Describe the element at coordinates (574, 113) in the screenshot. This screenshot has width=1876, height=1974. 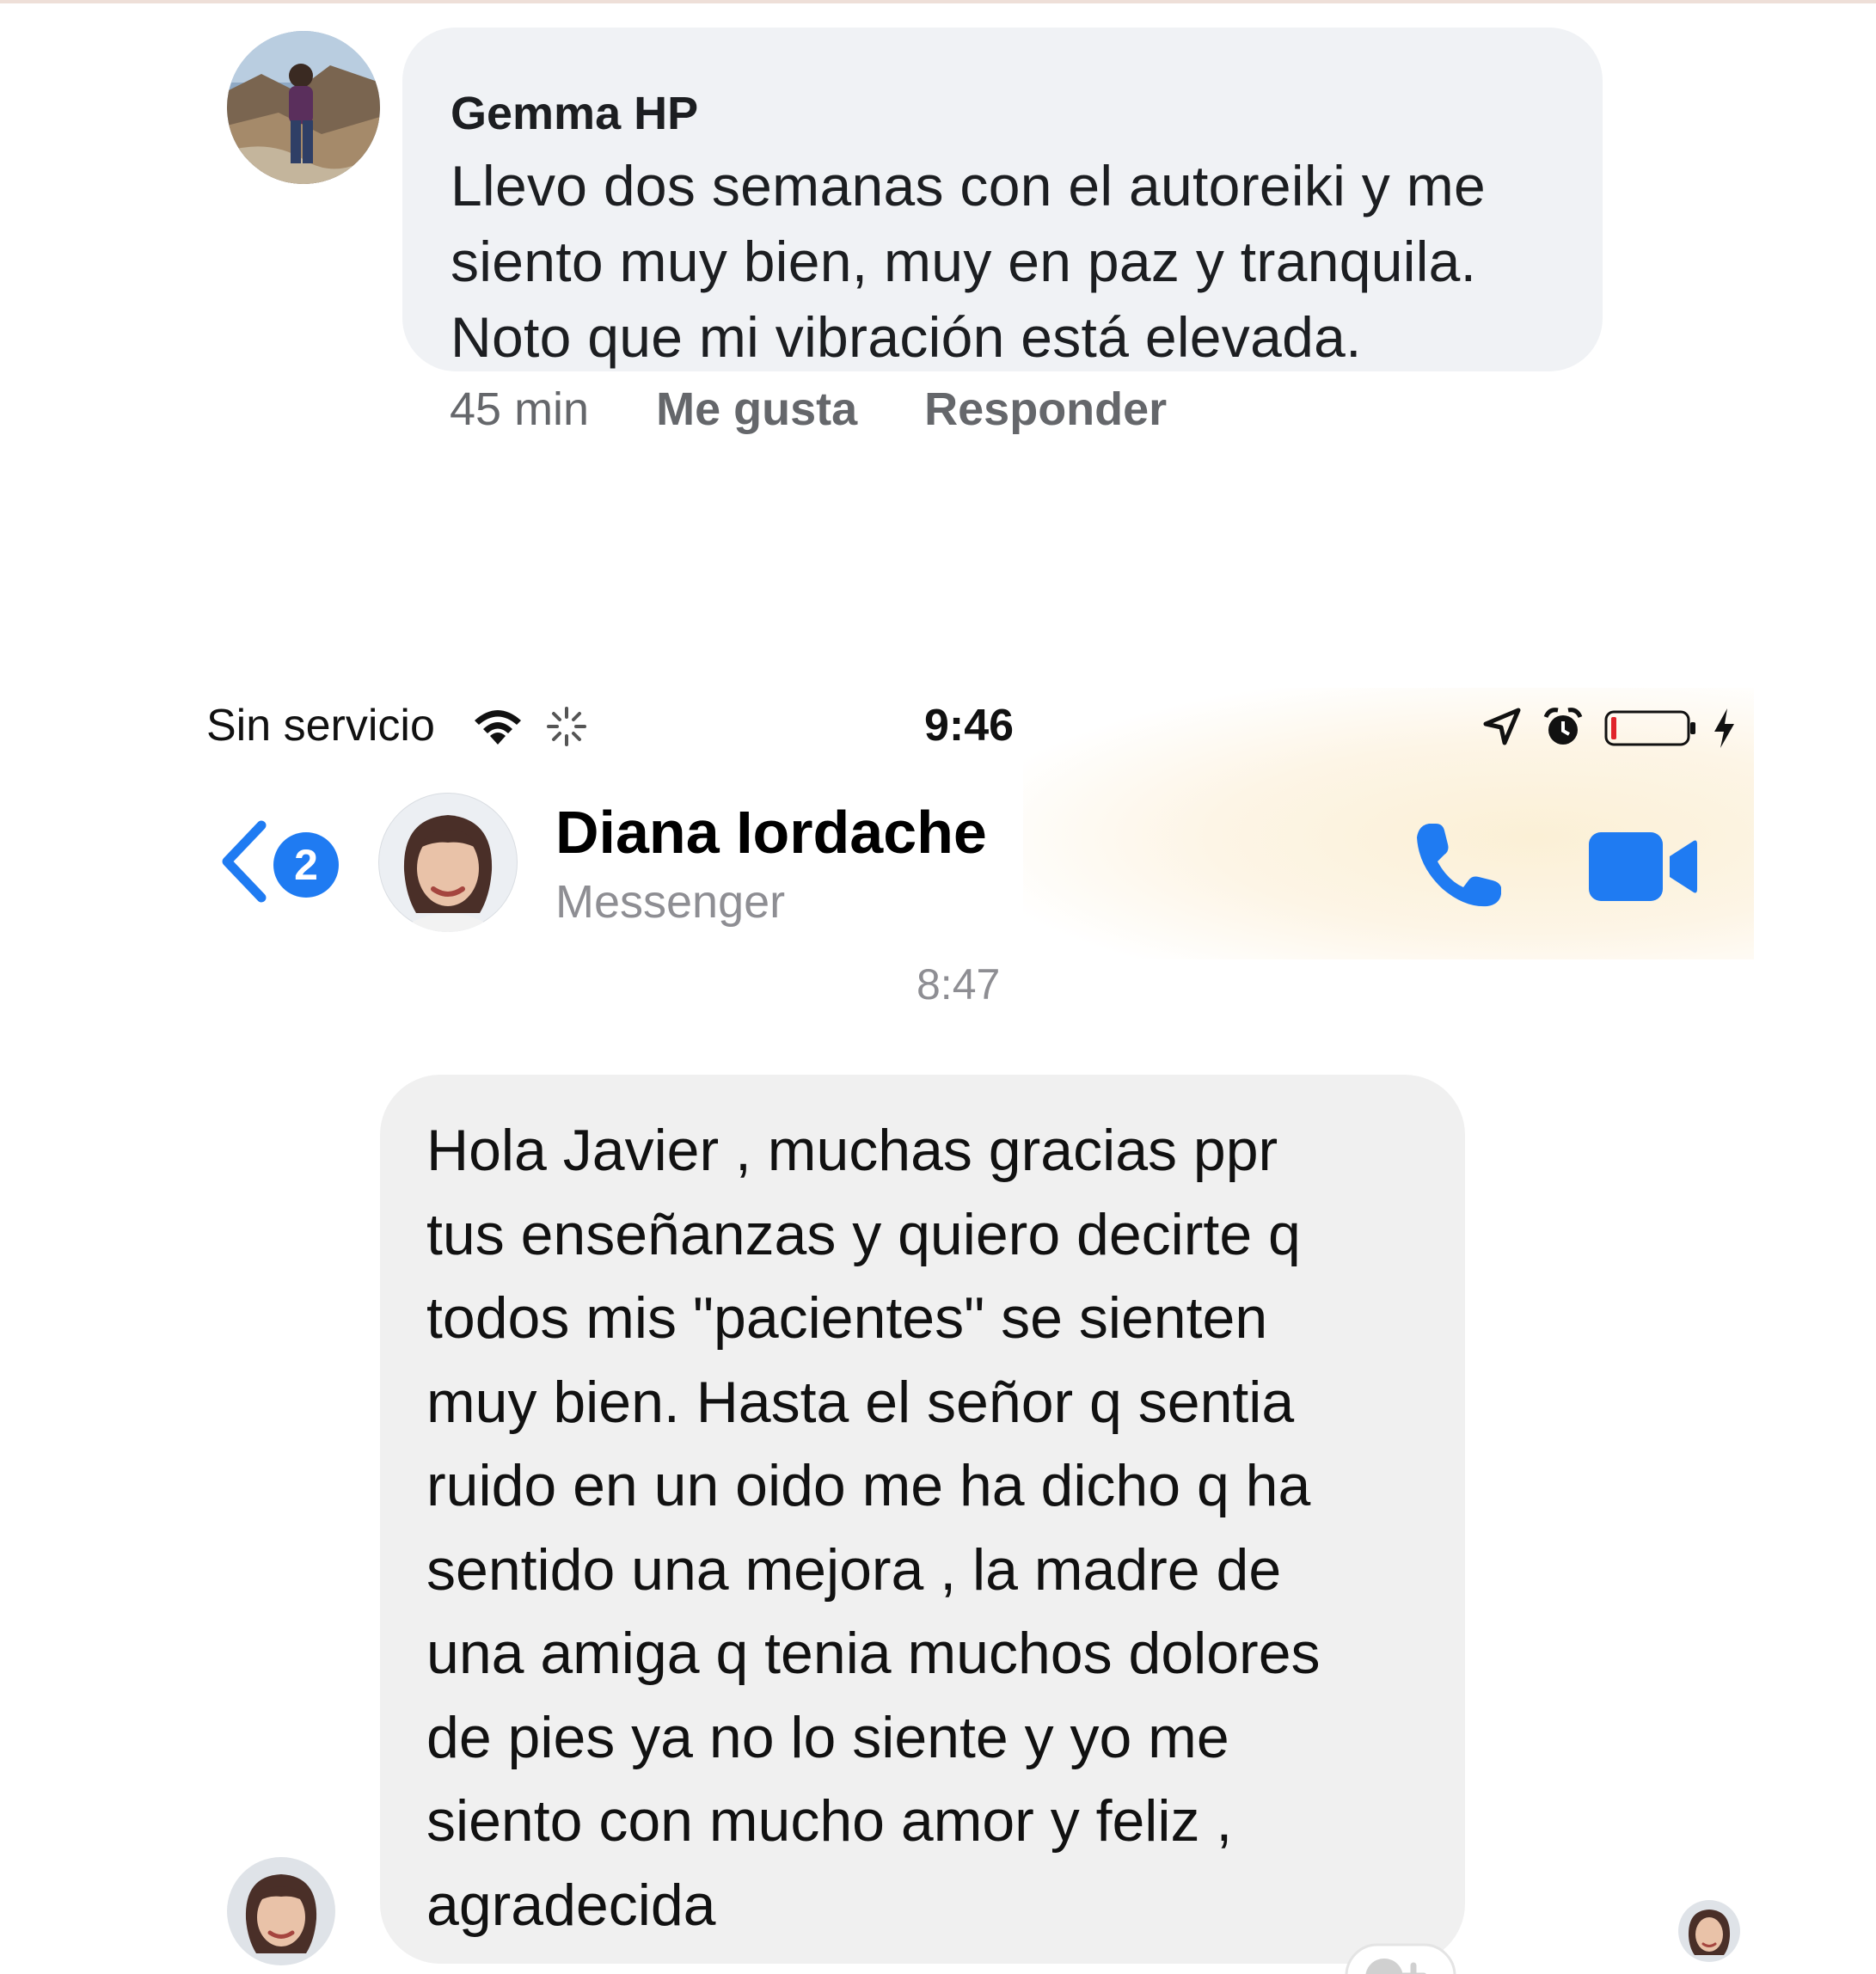
I see `comment-author: Gemma HP` at that location.